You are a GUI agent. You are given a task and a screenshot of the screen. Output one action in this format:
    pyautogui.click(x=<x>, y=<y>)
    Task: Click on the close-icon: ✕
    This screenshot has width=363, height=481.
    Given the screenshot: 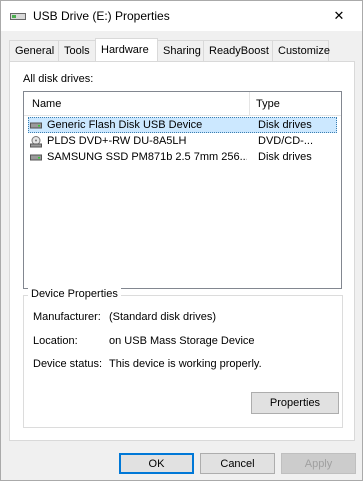 What is the action you would take?
    pyautogui.click(x=339, y=15)
    